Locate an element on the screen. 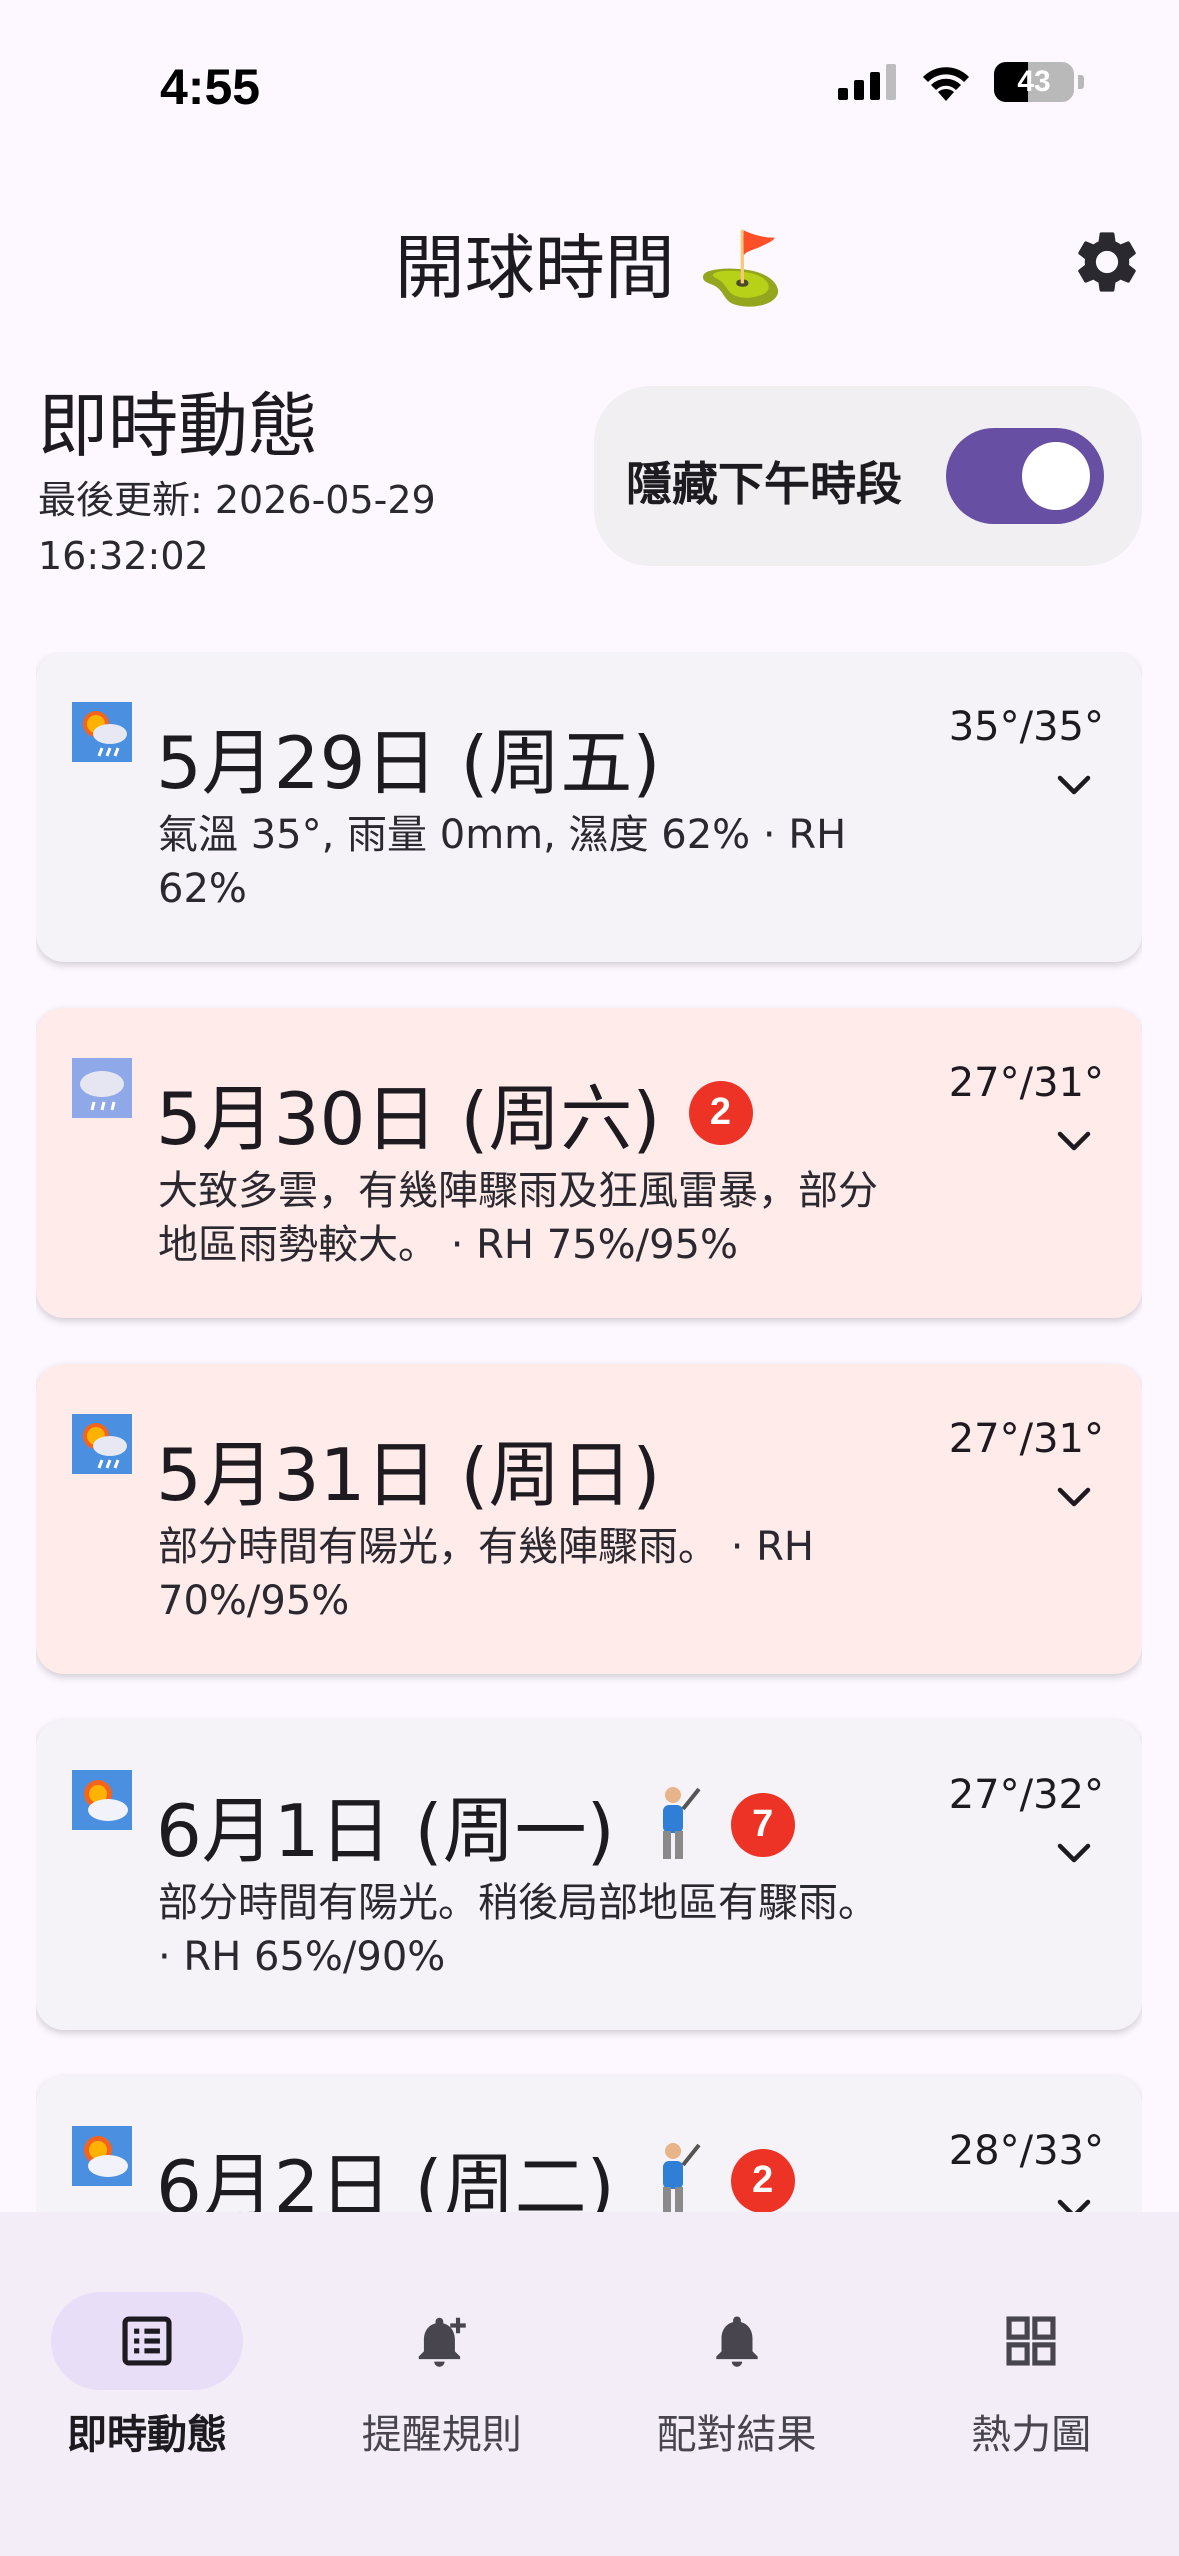 The image size is (1179, 2556). hide-afternoon-label: 隱藏下午時段 is located at coordinates (764, 484).